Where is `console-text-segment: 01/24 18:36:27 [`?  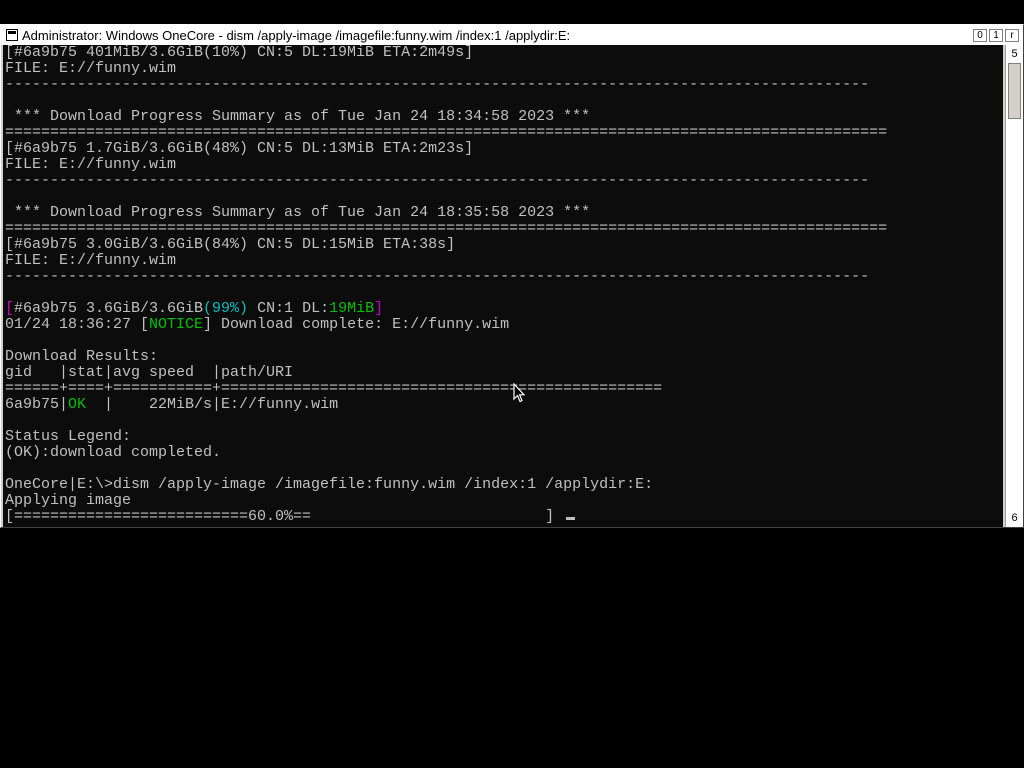
console-text-segment: 01/24 18:36:27 [ is located at coordinates (77, 324).